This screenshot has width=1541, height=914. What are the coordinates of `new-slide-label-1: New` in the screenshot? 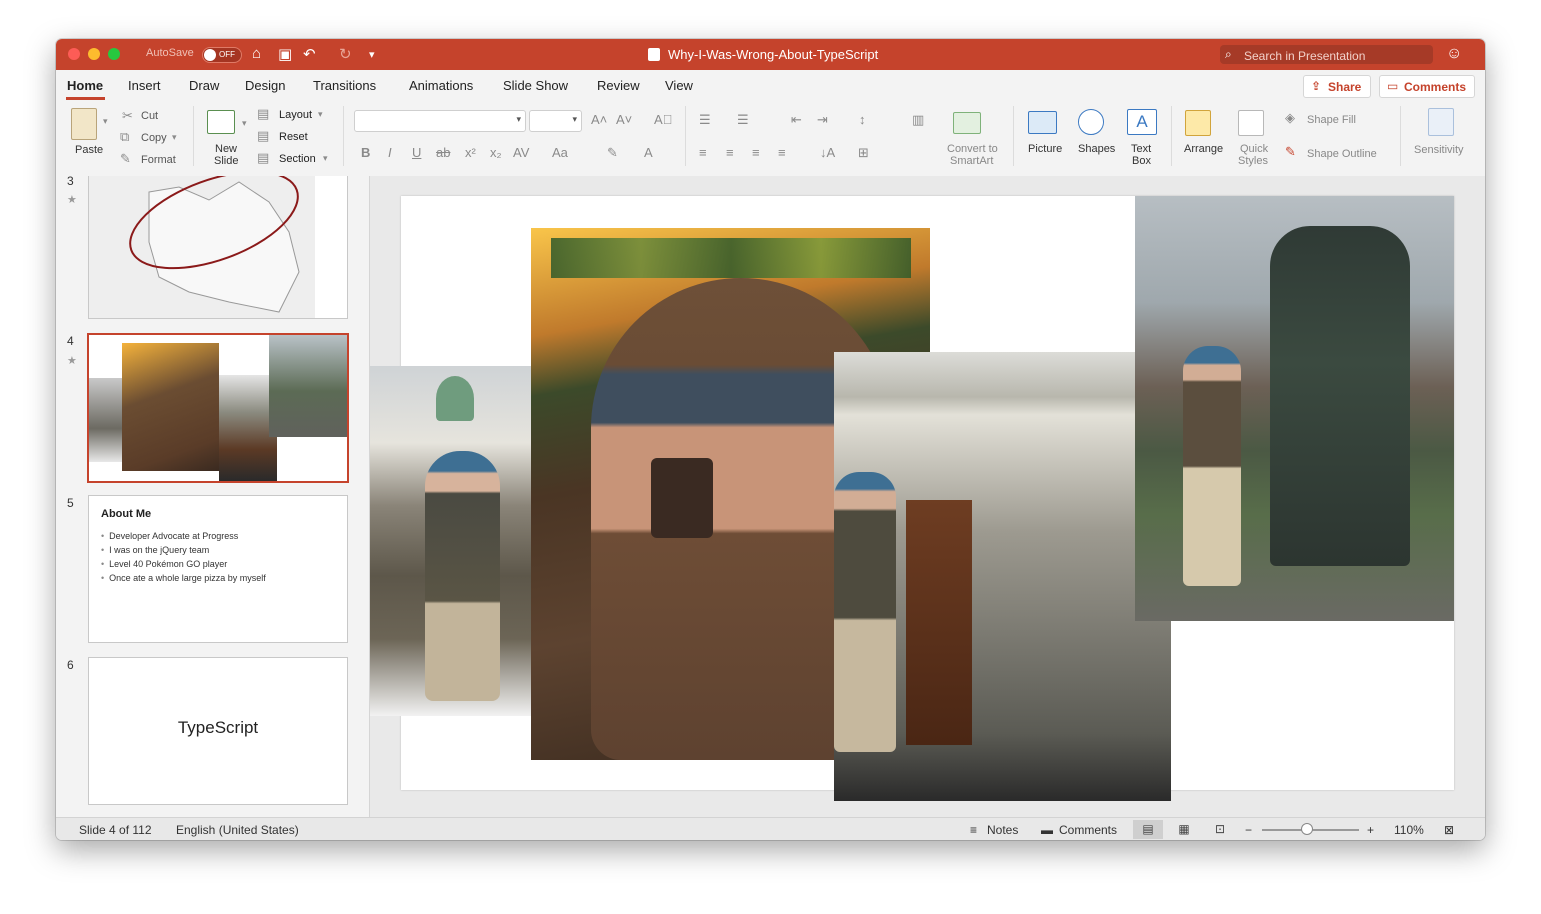 It's located at (226, 149).